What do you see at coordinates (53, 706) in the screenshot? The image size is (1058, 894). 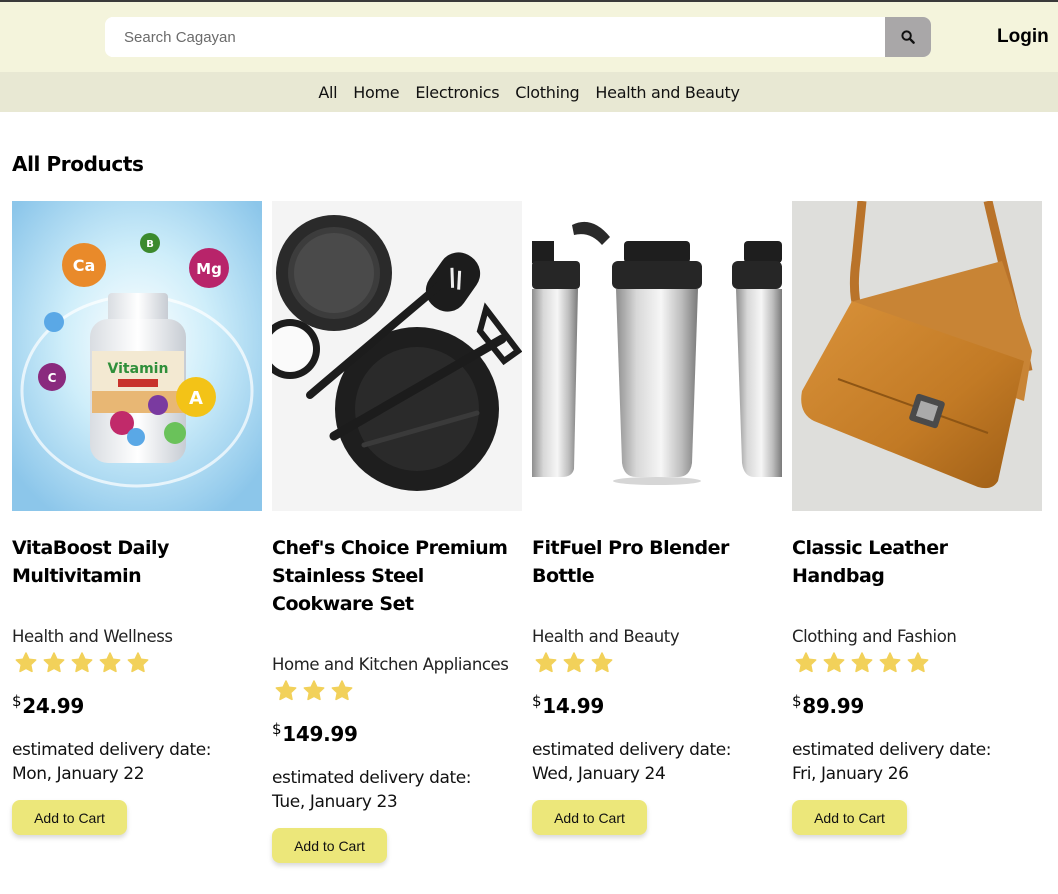 I see `price-value: 24.99` at bounding box center [53, 706].